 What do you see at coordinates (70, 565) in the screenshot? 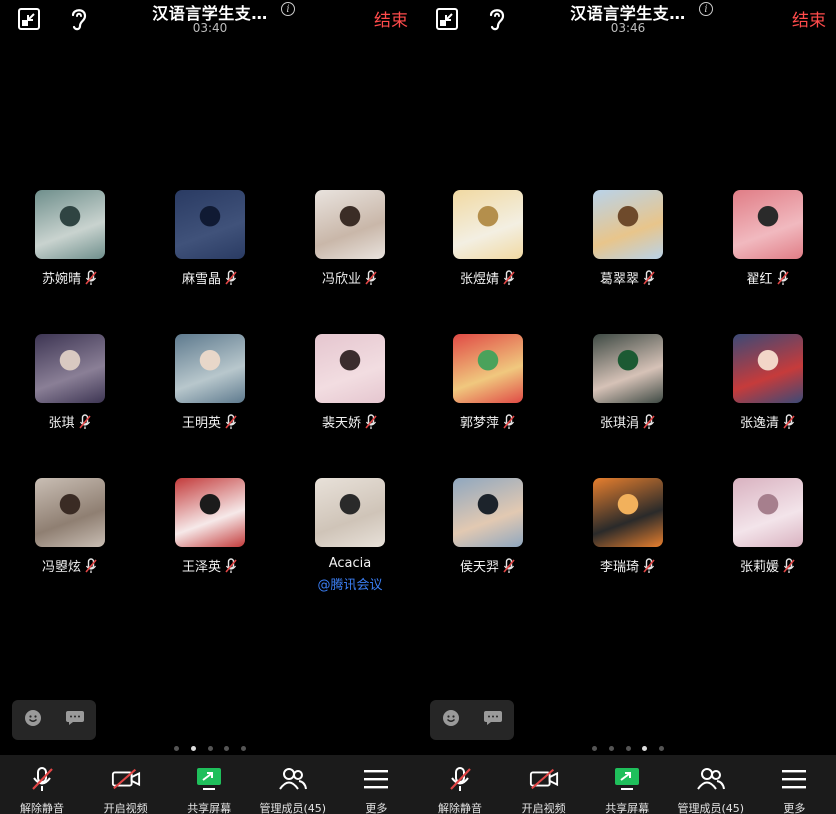
I see `participant-name-row: 冯曌炫` at bounding box center [70, 565].